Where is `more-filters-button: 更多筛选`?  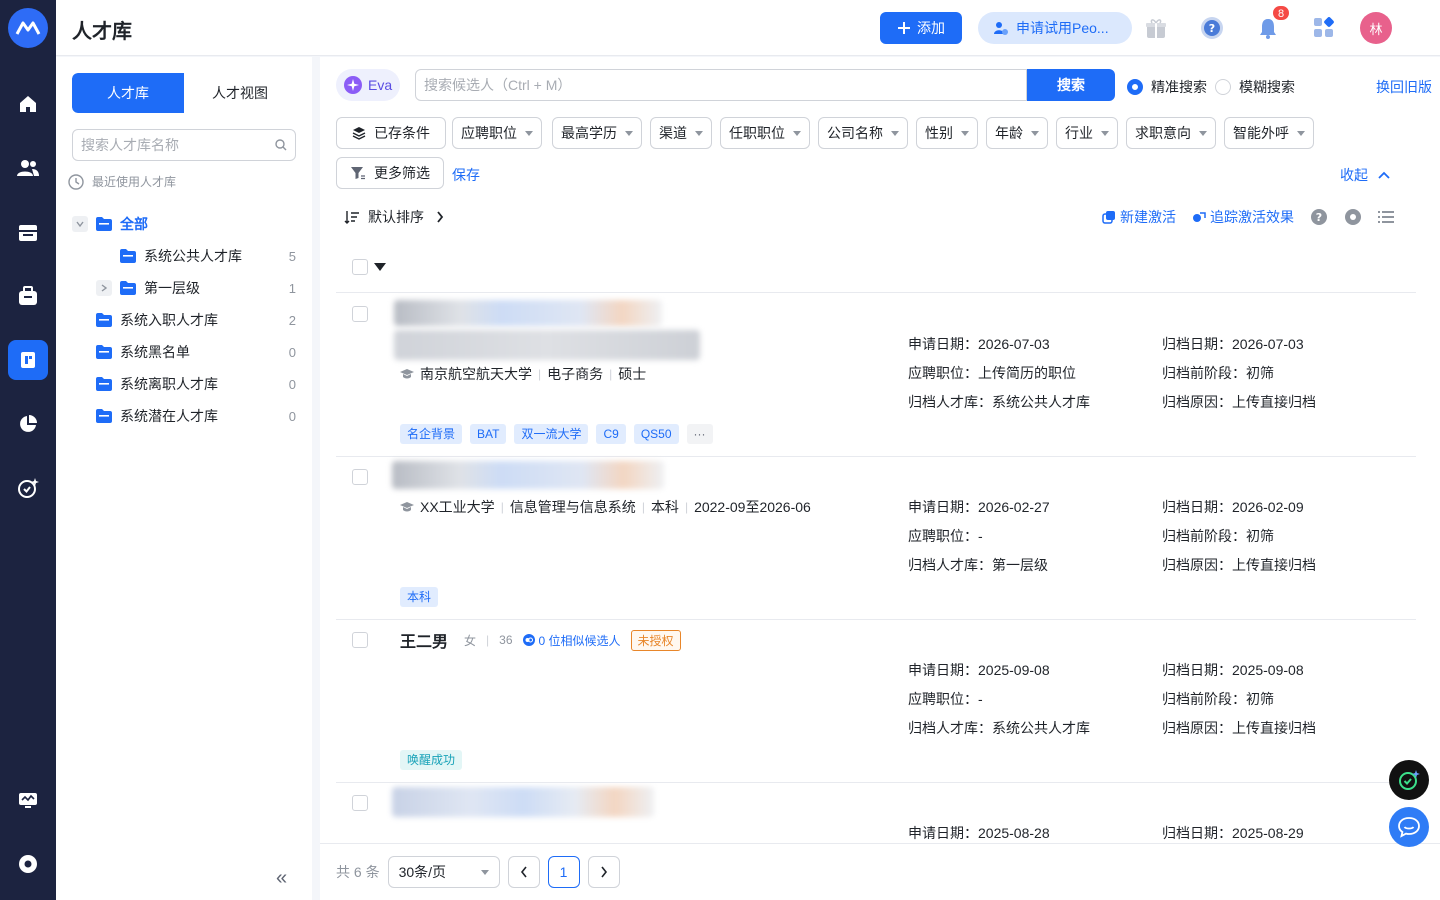
more-filters-button: 更多筛选 is located at coordinates (390, 173).